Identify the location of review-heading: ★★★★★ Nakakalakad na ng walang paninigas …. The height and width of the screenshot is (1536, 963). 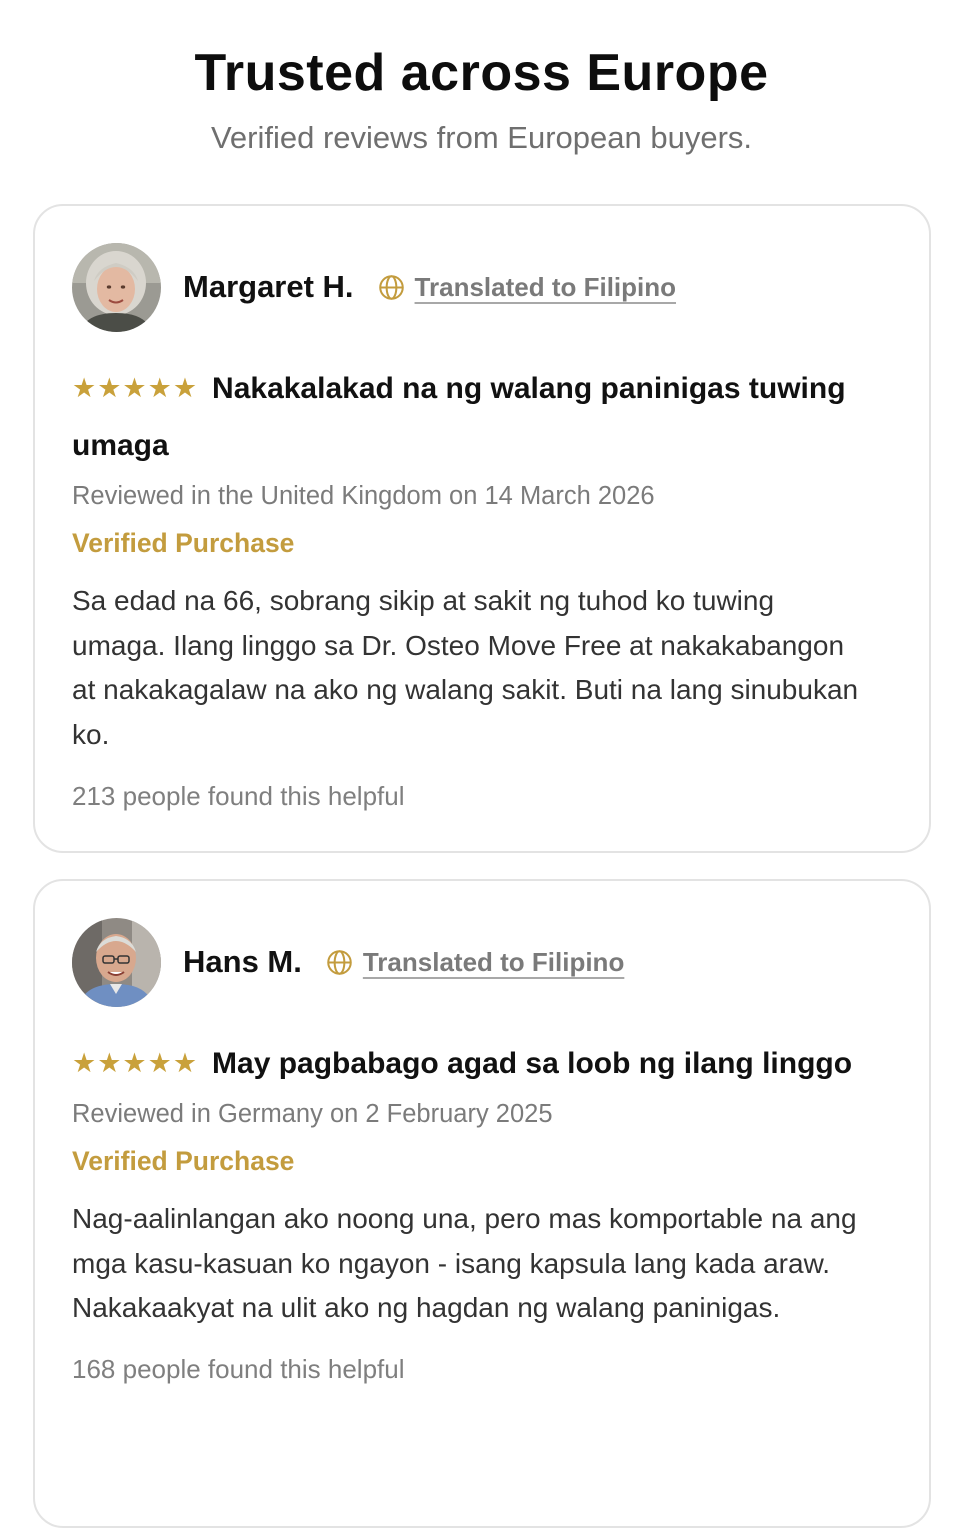
(481, 417).